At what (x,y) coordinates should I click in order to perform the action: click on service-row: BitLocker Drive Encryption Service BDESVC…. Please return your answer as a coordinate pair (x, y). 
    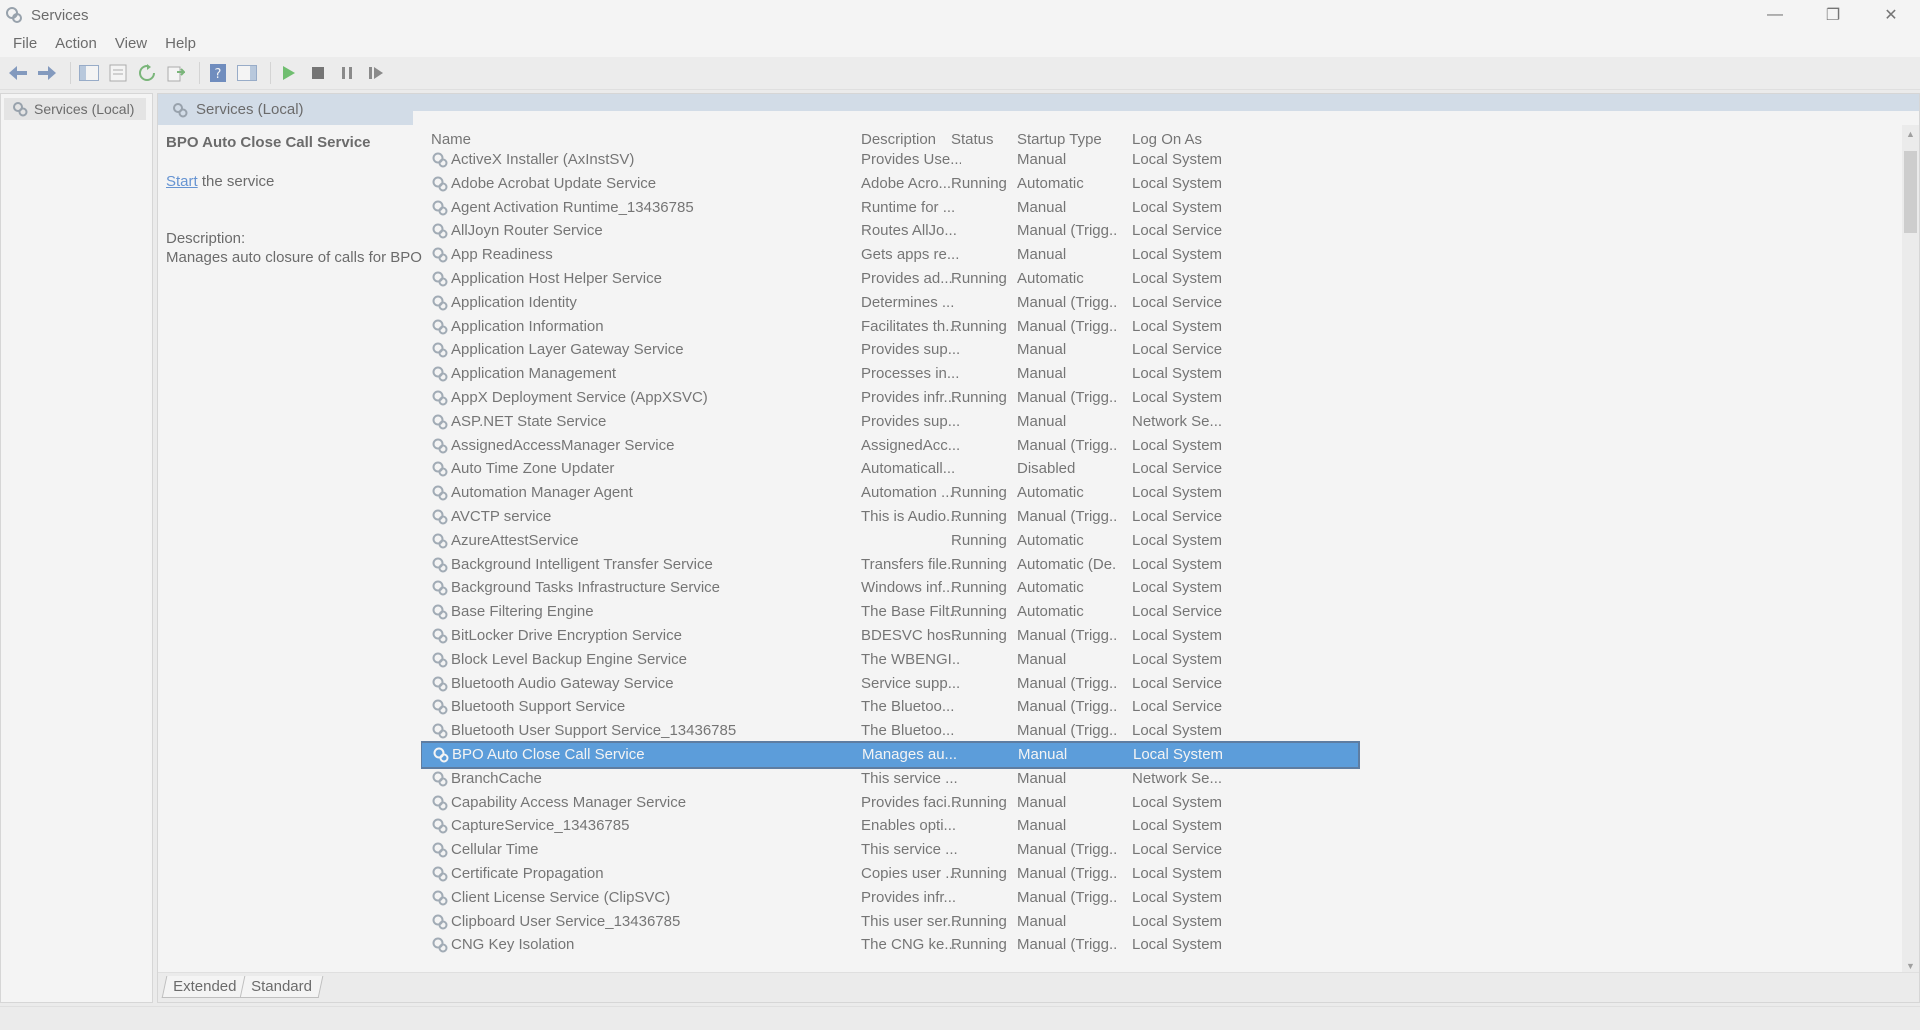
    Looking at the image, I should click on (1162, 636).